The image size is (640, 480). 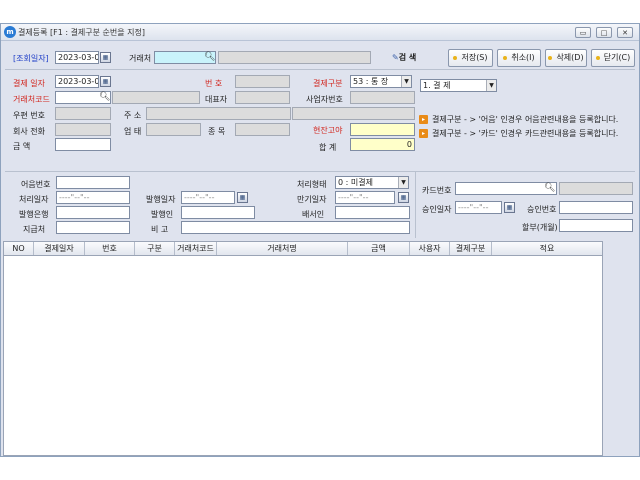 I want to click on approve-no-input, so click(x=596, y=207).